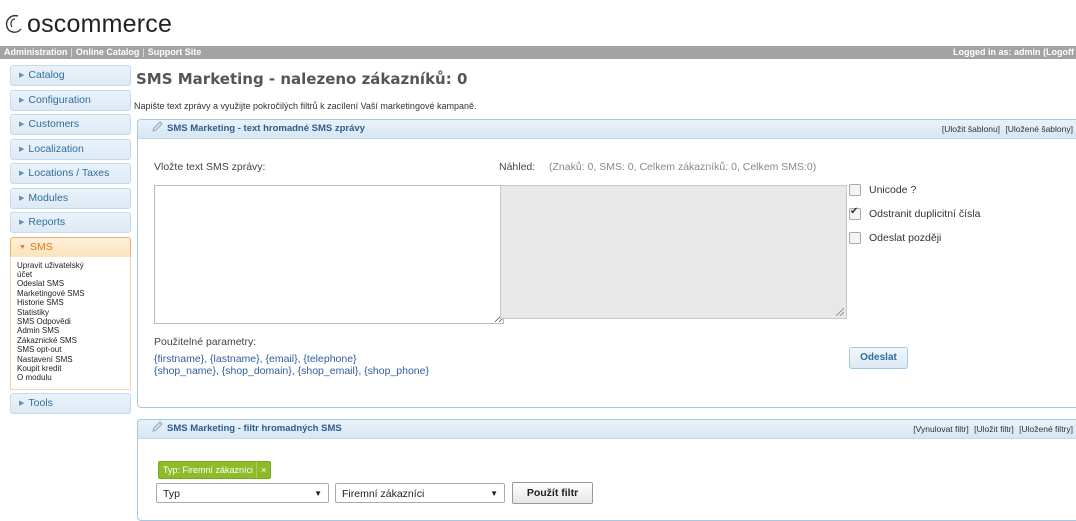 The height and width of the screenshot is (521, 1076). What do you see at coordinates (266, 128) in the screenshot?
I see `compose-panel-title: SMS Marketing - text hromadné SMS zprávy` at bounding box center [266, 128].